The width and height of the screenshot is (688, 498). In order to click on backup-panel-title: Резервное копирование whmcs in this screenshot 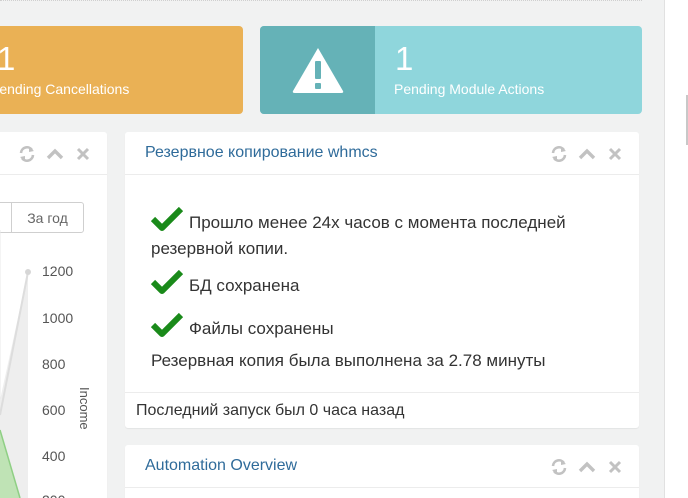, I will do `click(261, 152)`.